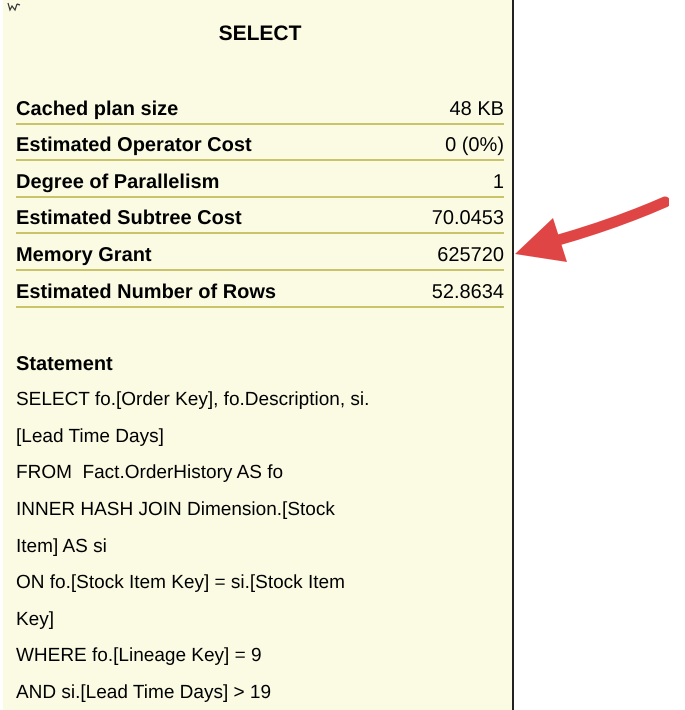  I want to click on property-label: Estimated Subtree Cost, so click(129, 219).